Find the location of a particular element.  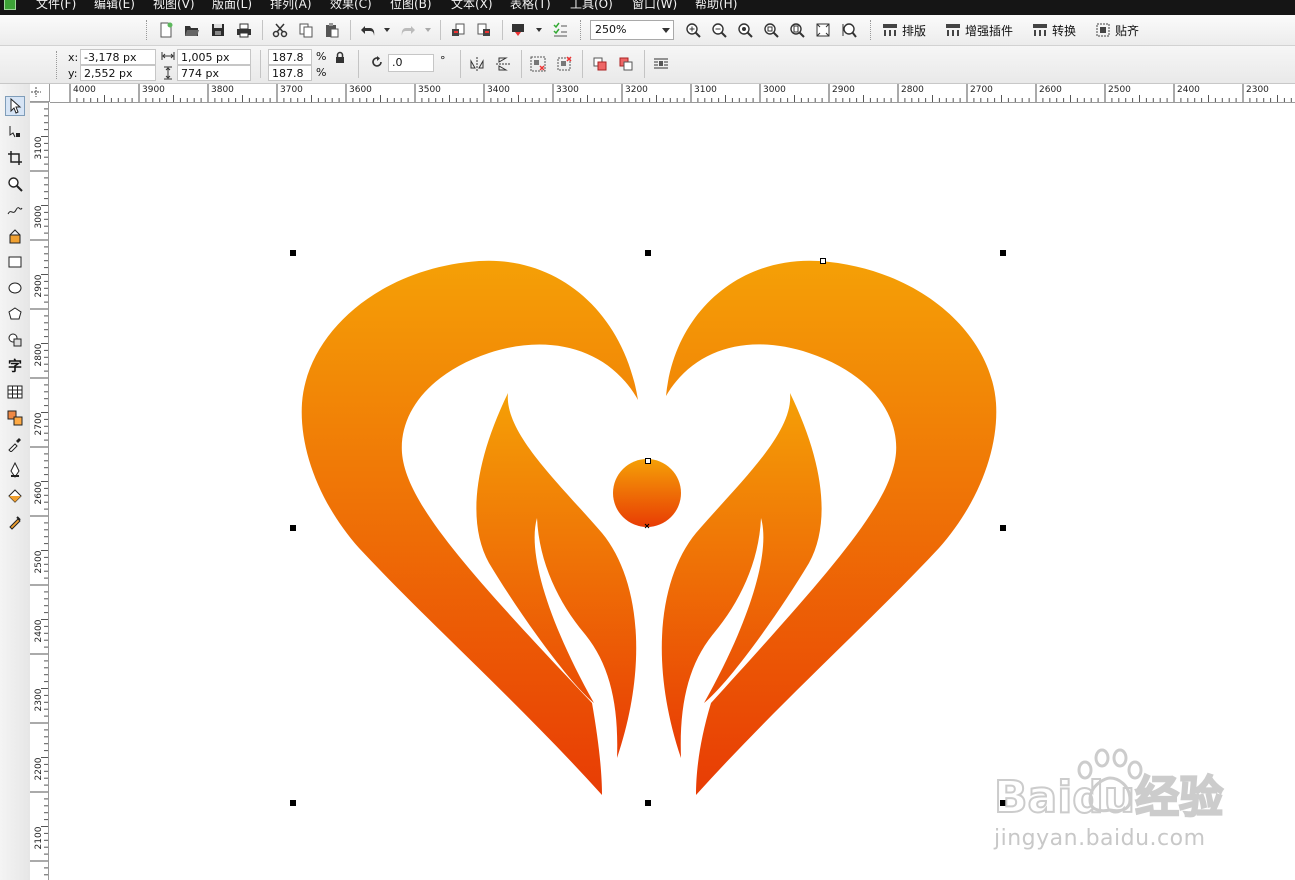

mirror-horizontal-button is located at coordinates (477, 64).